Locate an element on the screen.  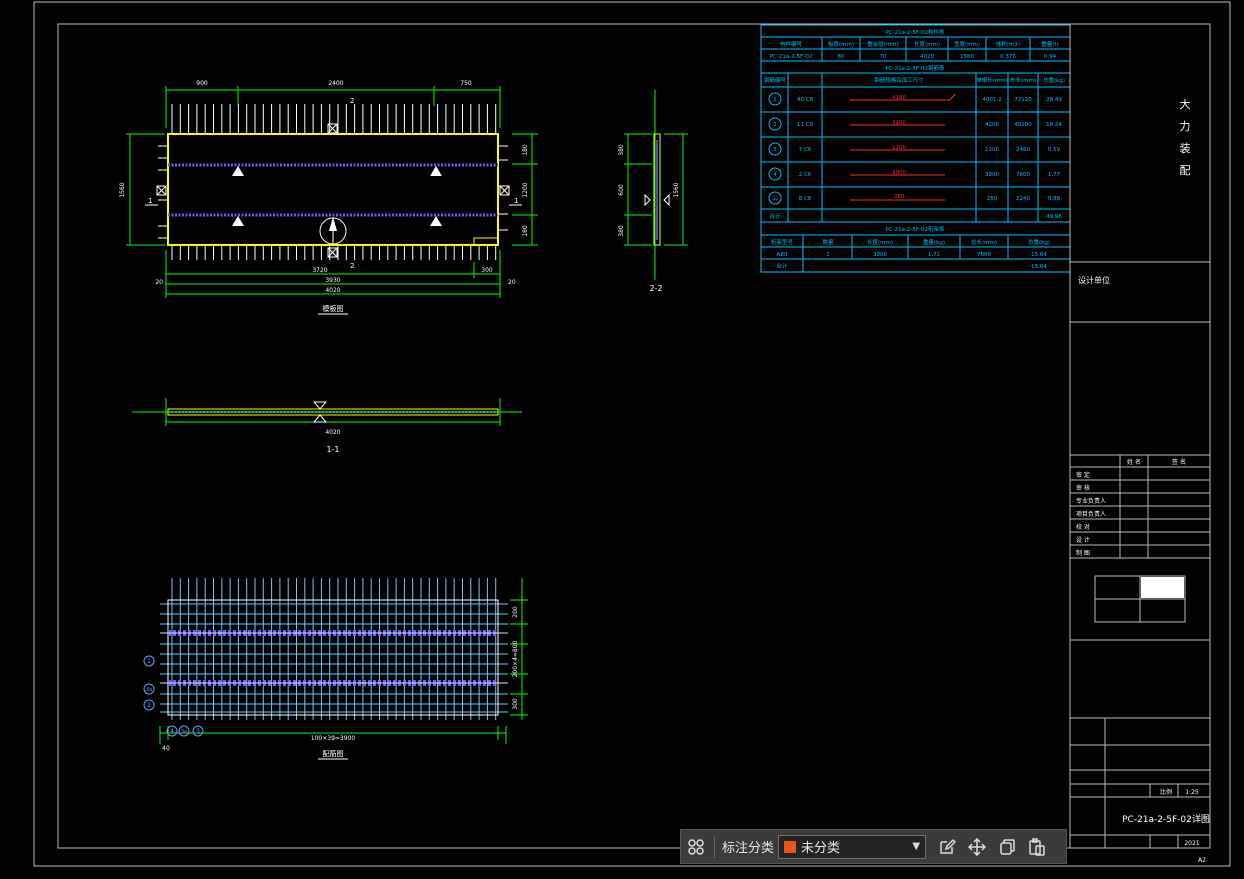
component-cell-3: 4020 is located at coordinates (927, 57).